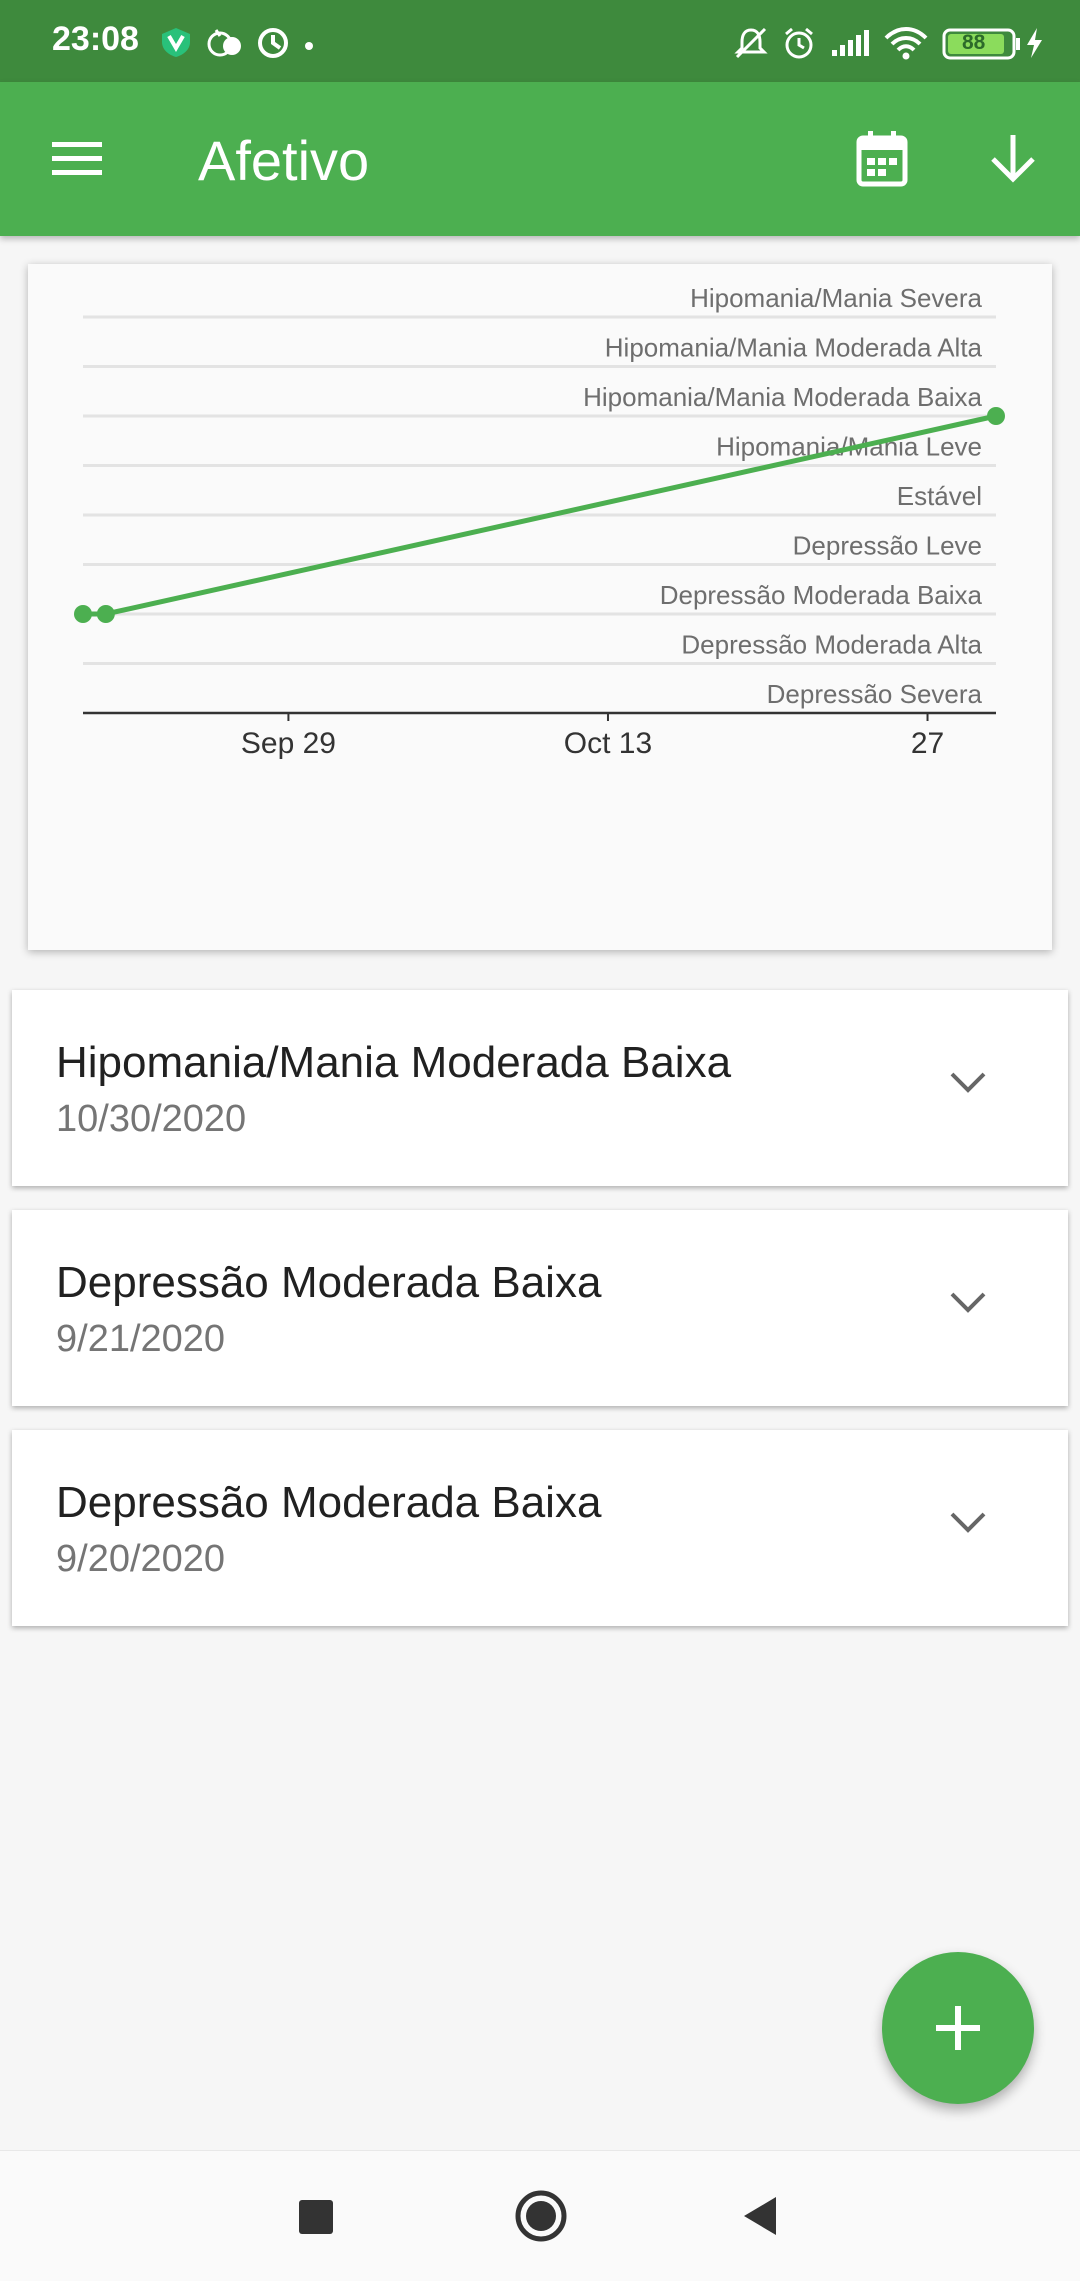  What do you see at coordinates (851, 45) in the screenshot?
I see `signal-icon` at bounding box center [851, 45].